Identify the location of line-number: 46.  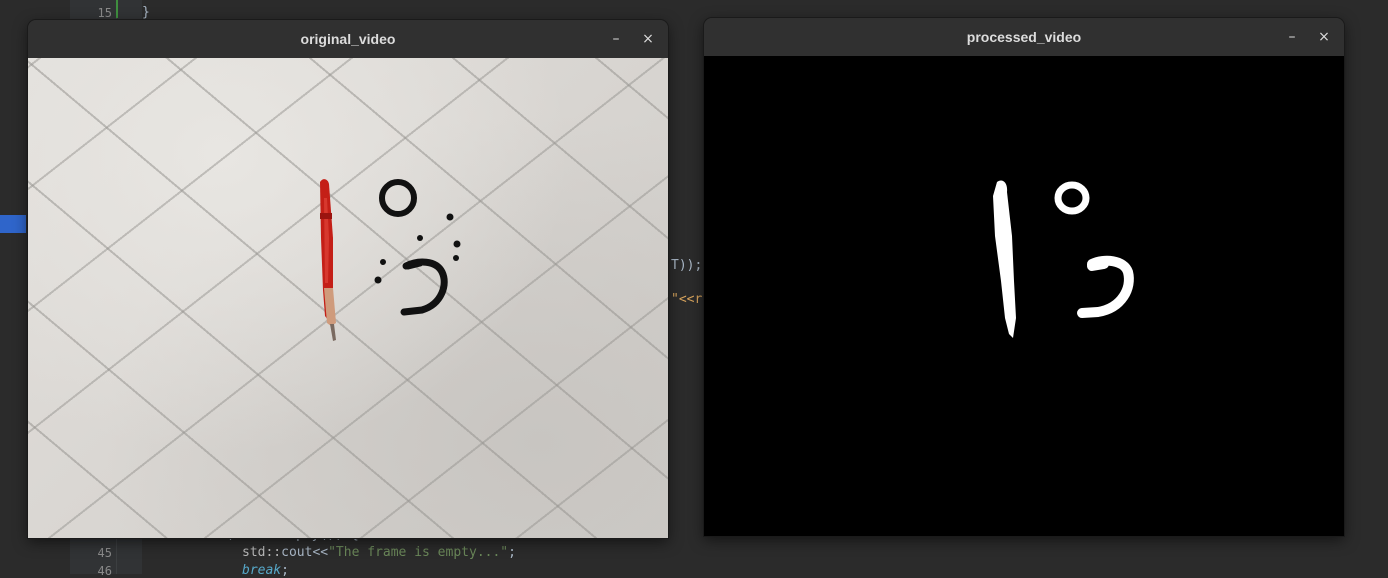
(104, 571).